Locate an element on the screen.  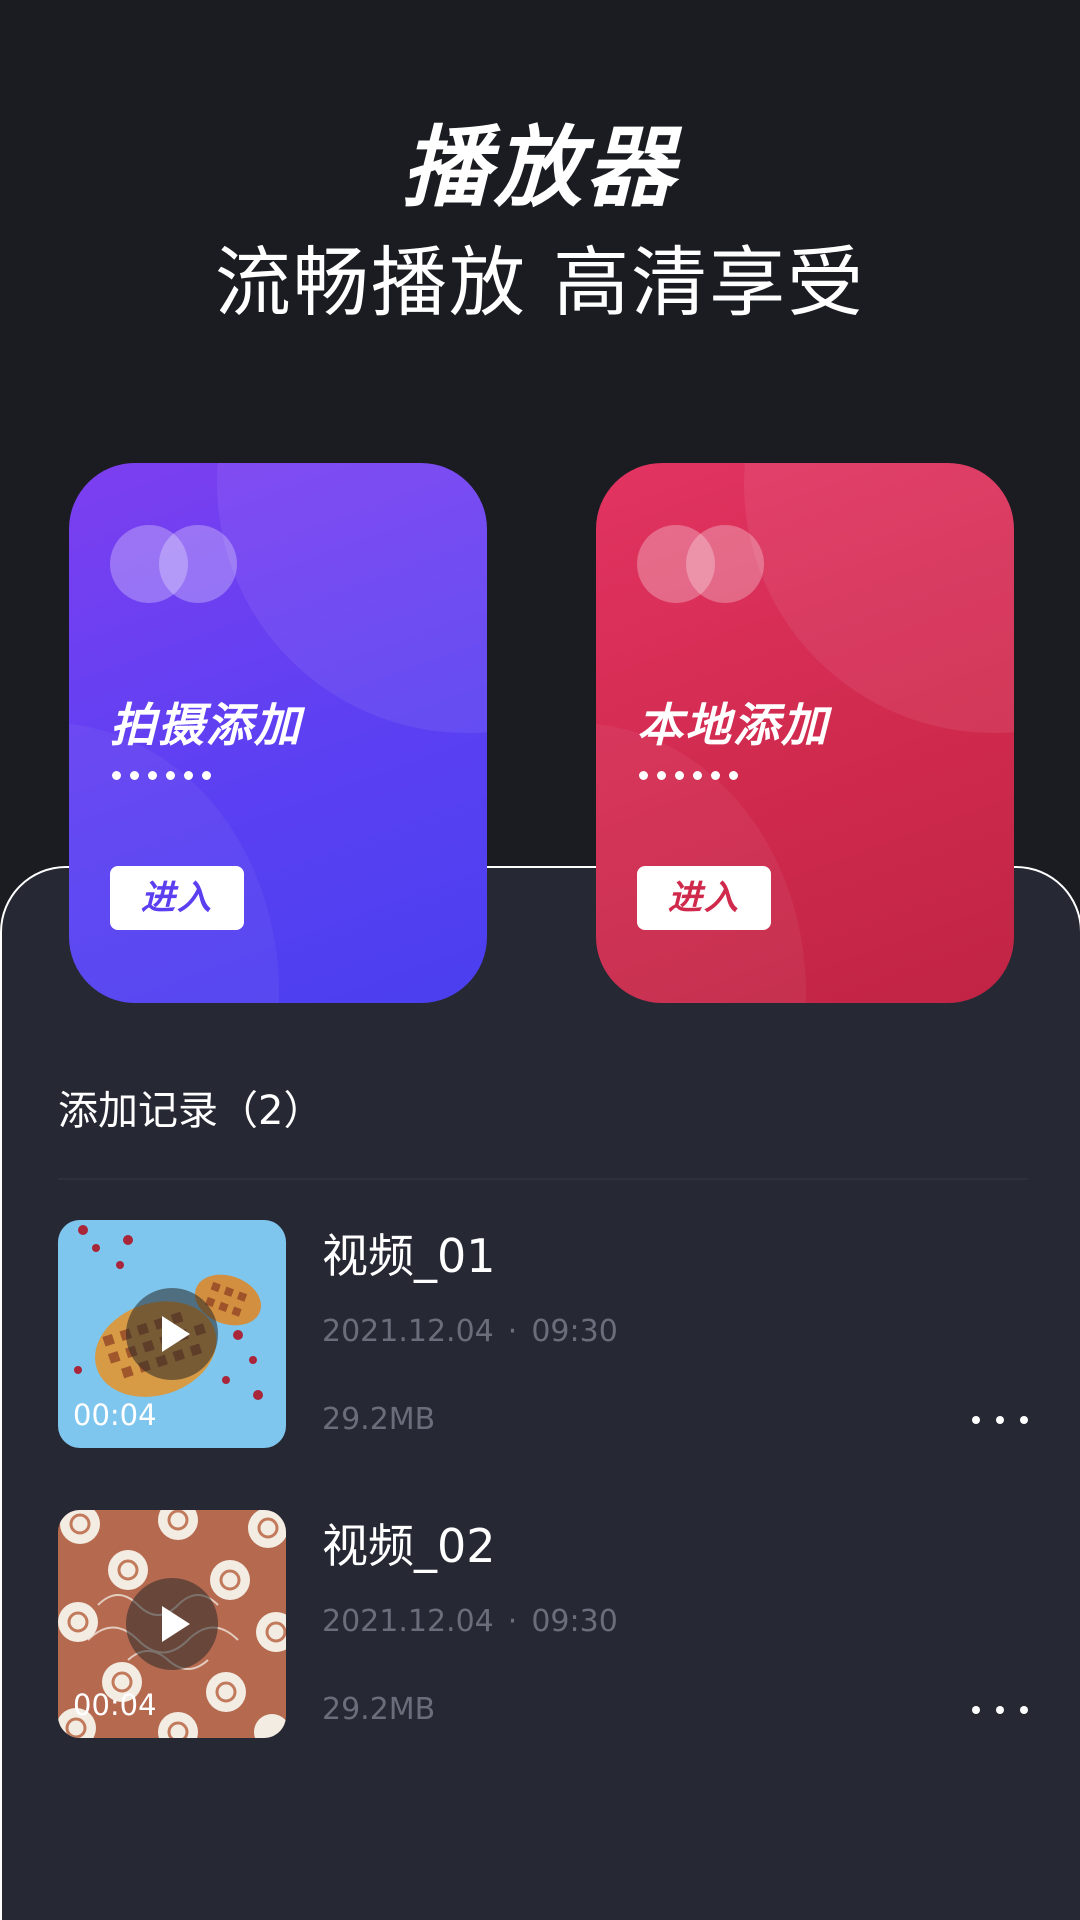
records-heading: 添加记录（2） is located at coordinates (191, 1111).